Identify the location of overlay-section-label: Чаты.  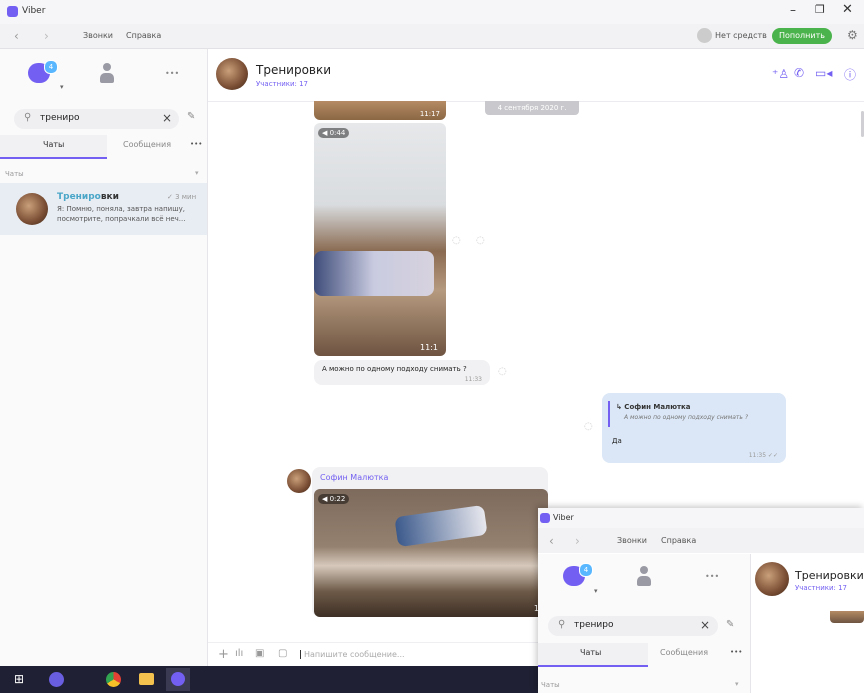
(550, 685).